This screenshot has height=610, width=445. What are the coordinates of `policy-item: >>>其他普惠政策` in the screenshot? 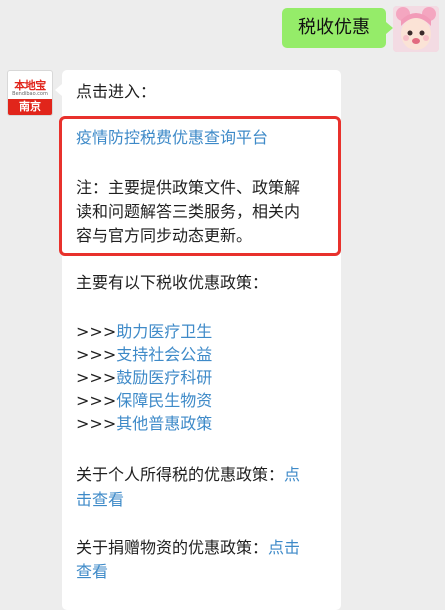 It's located at (144, 423).